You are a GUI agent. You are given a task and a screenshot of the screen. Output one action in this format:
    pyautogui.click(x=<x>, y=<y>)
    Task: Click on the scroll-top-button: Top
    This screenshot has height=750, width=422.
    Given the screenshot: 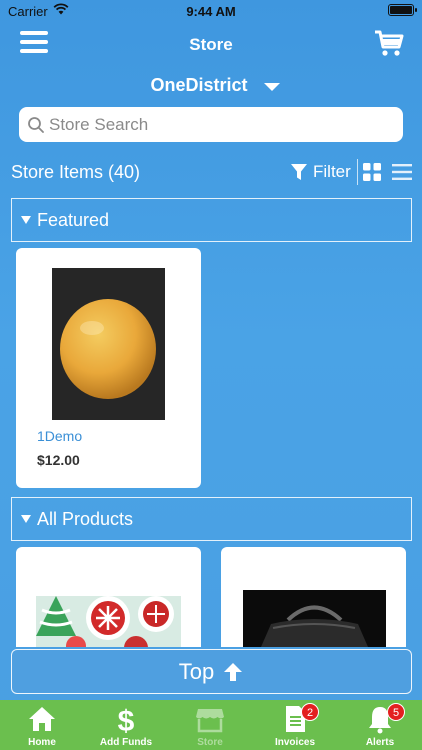 What is the action you would take?
    pyautogui.click(x=211, y=671)
    